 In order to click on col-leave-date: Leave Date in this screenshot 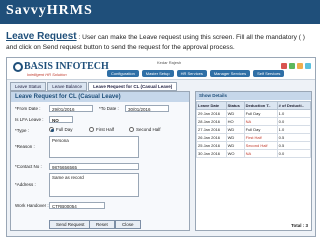, I will do `click(211, 105)`.